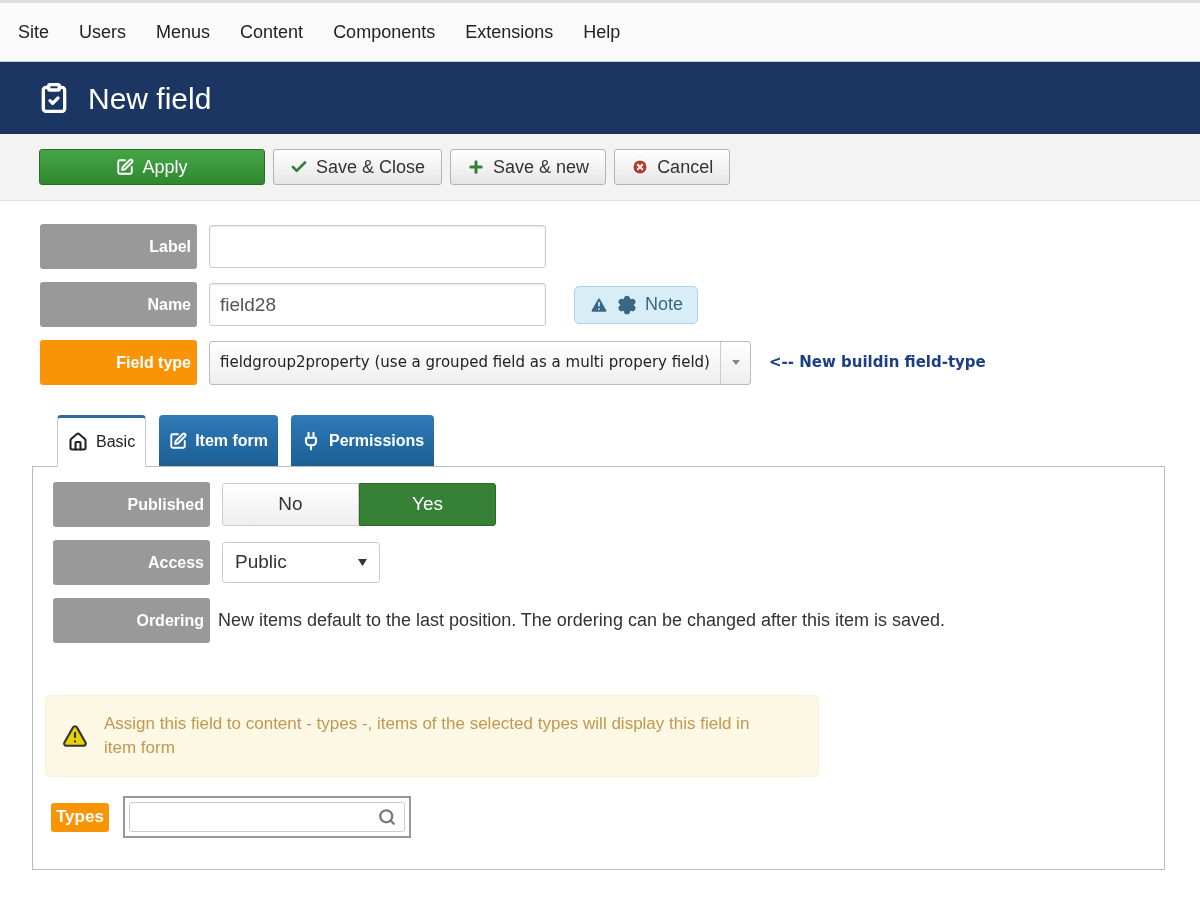 The image size is (1200, 912). What do you see at coordinates (427, 736) in the screenshot?
I see `alert-text: Assign this field to content - types -, items of the selected types will display this field in item form` at bounding box center [427, 736].